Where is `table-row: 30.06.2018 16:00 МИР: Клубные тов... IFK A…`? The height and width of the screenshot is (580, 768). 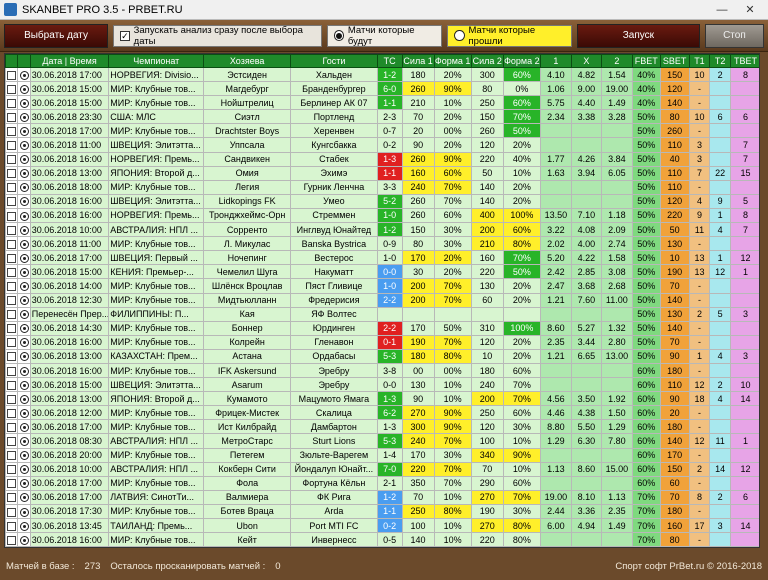 table-row: 30.06.2018 16:00 МИР: Клубные тов... IFK A… is located at coordinates (382, 370).